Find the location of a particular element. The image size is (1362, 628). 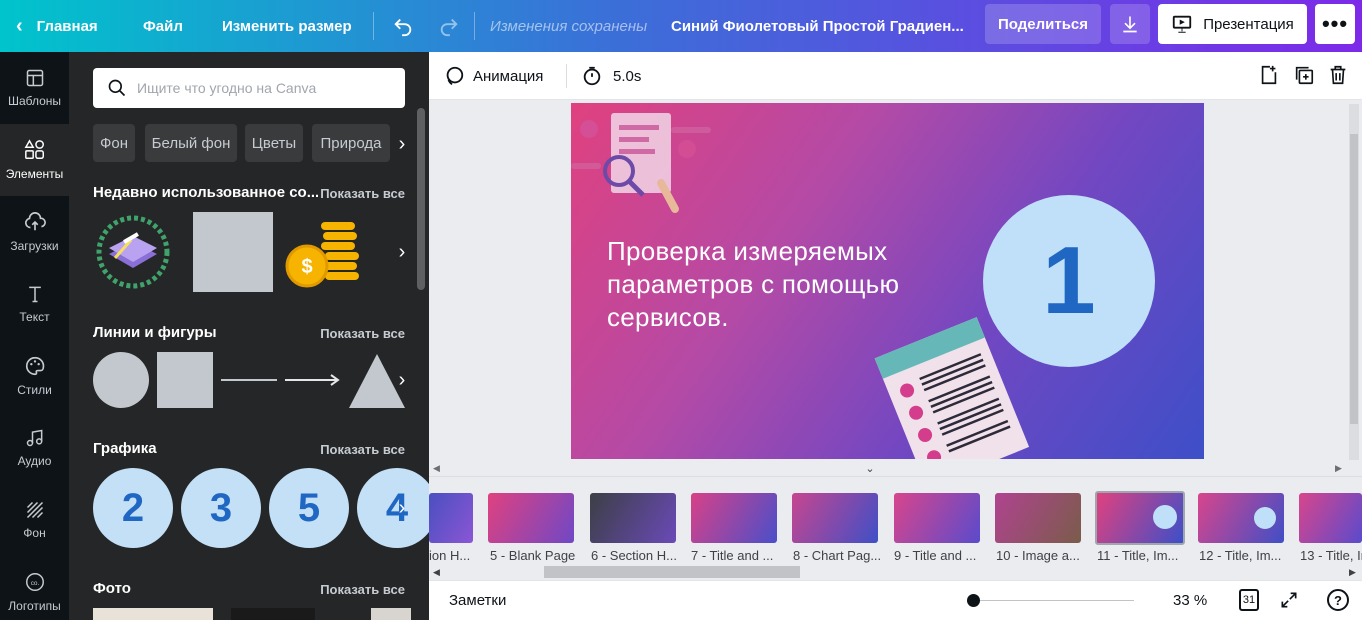

animation-icon is located at coordinates (455, 76).